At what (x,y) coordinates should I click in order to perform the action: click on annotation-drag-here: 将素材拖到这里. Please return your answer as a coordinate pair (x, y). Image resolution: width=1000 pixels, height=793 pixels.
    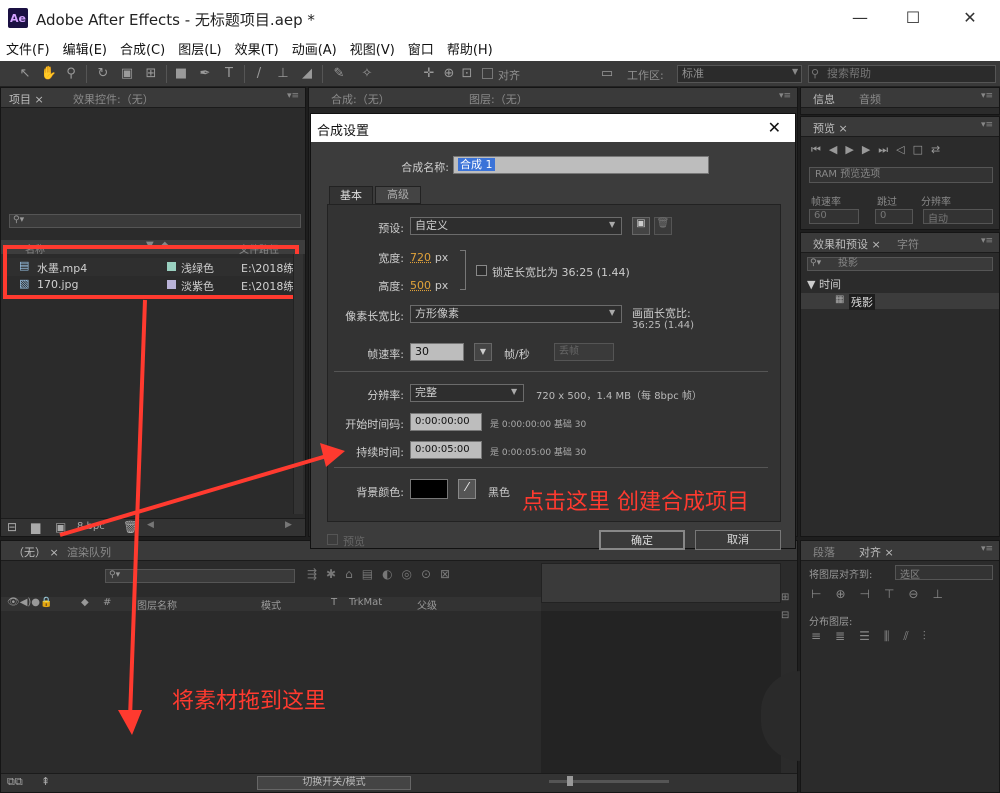
    Looking at the image, I should click on (249, 701).